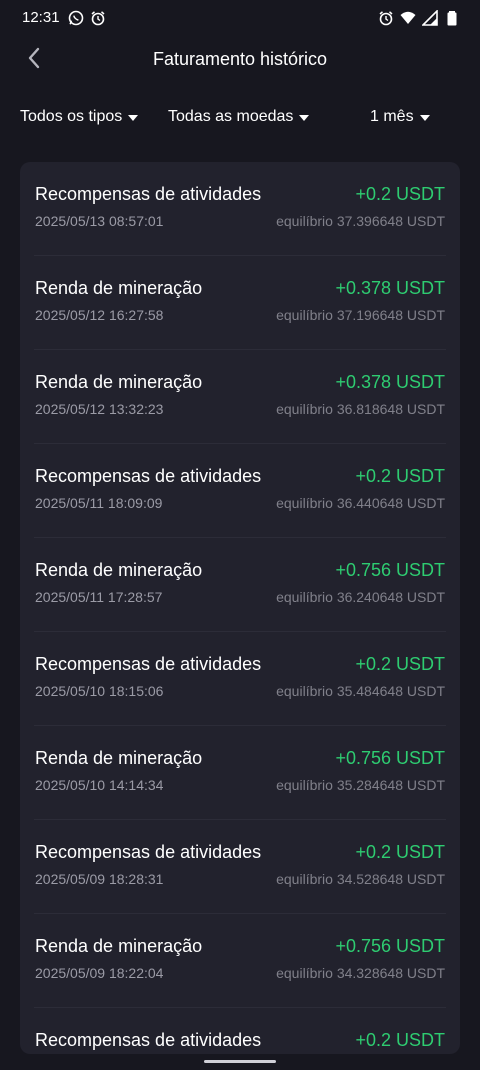 This screenshot has height=1070, width=480. Describe the element at coordinates (360, 597) in the screenshot. I see `transaction-balance: equilíbrio 36.240648 USDT` at that location.